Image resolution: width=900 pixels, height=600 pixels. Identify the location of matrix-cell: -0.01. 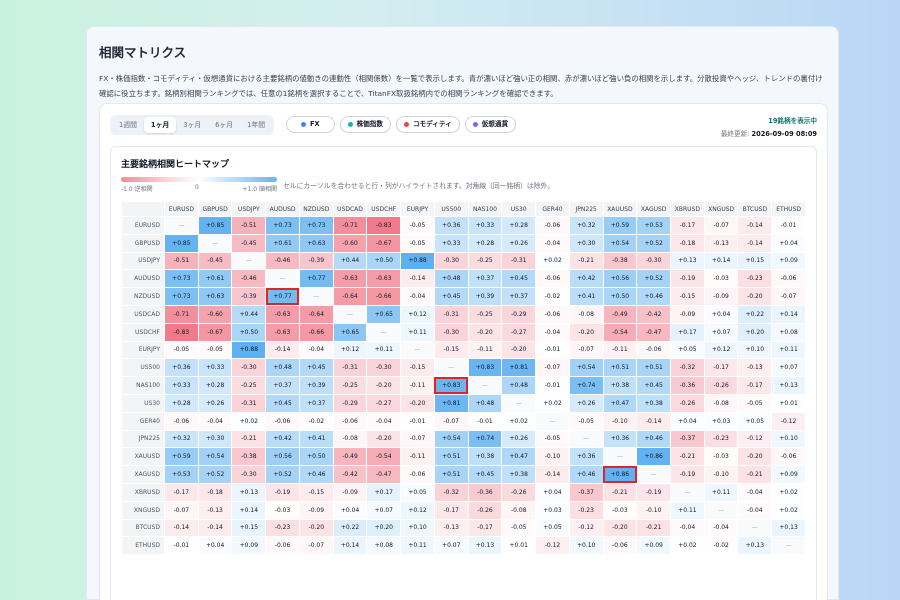
(552, 385).